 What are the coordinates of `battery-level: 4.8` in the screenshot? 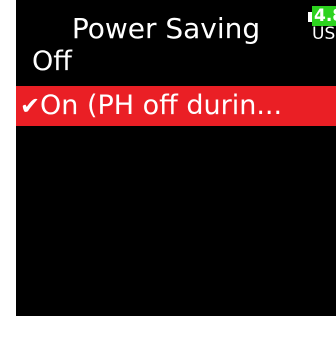 It's located at (324, 16).